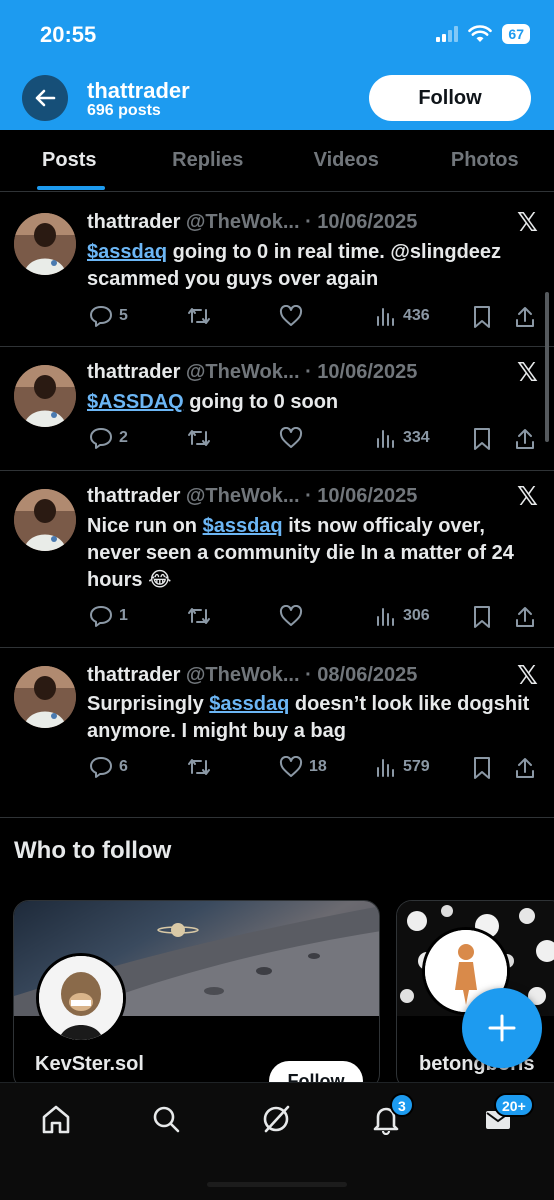  I want to click on home-icon, so click(56, 1119).